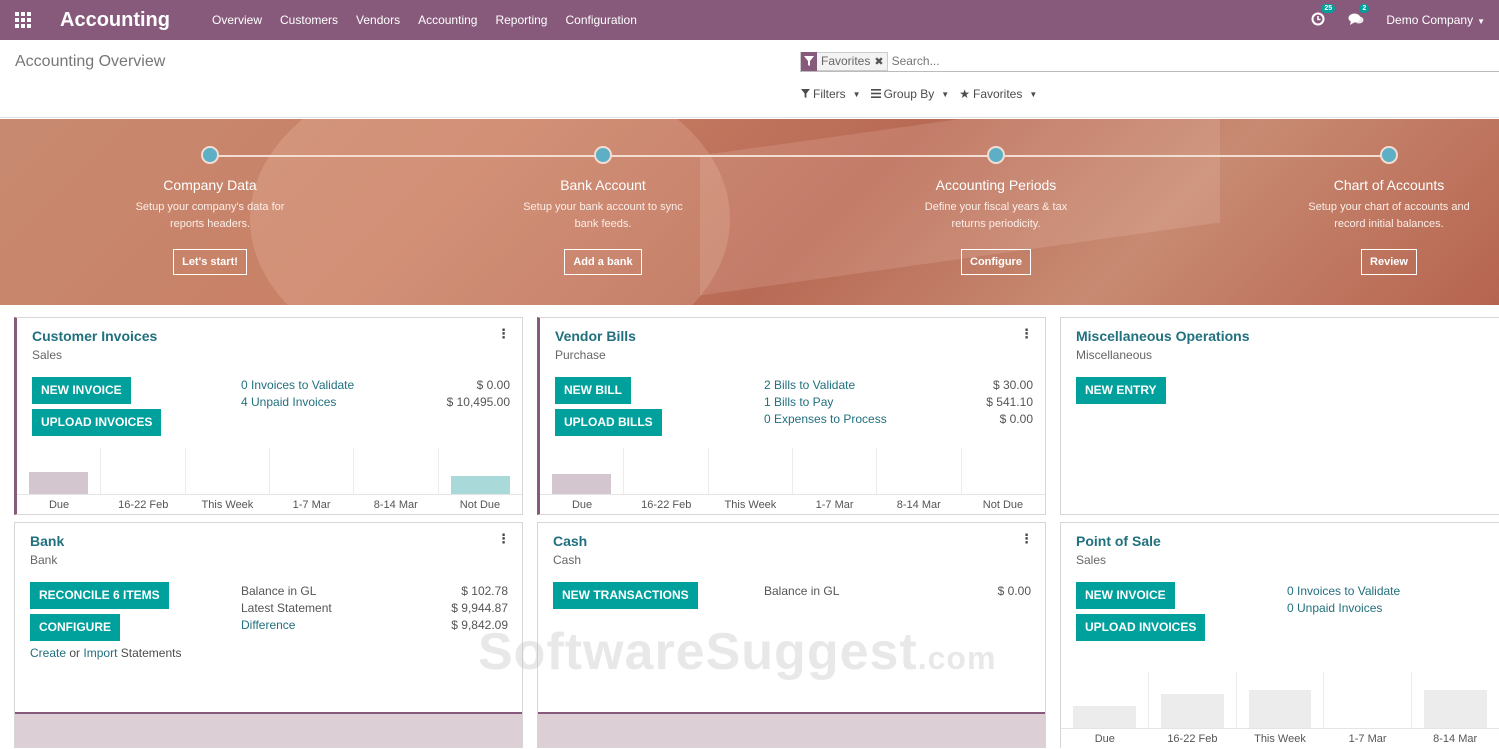 The image size is (1499, 749). I want to click on search-facet: Favorites ✖, so click(844, 61).